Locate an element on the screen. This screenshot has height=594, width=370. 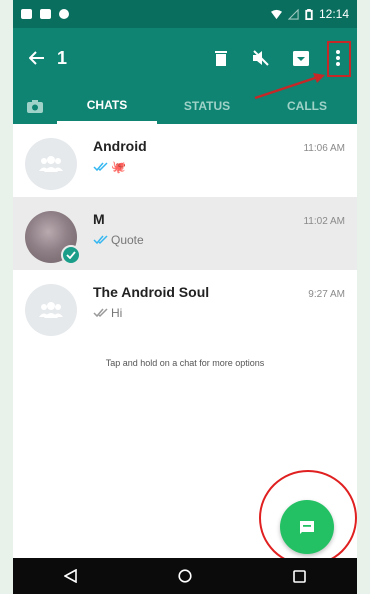
new-chat-icon is located at coordinates (307, 527).